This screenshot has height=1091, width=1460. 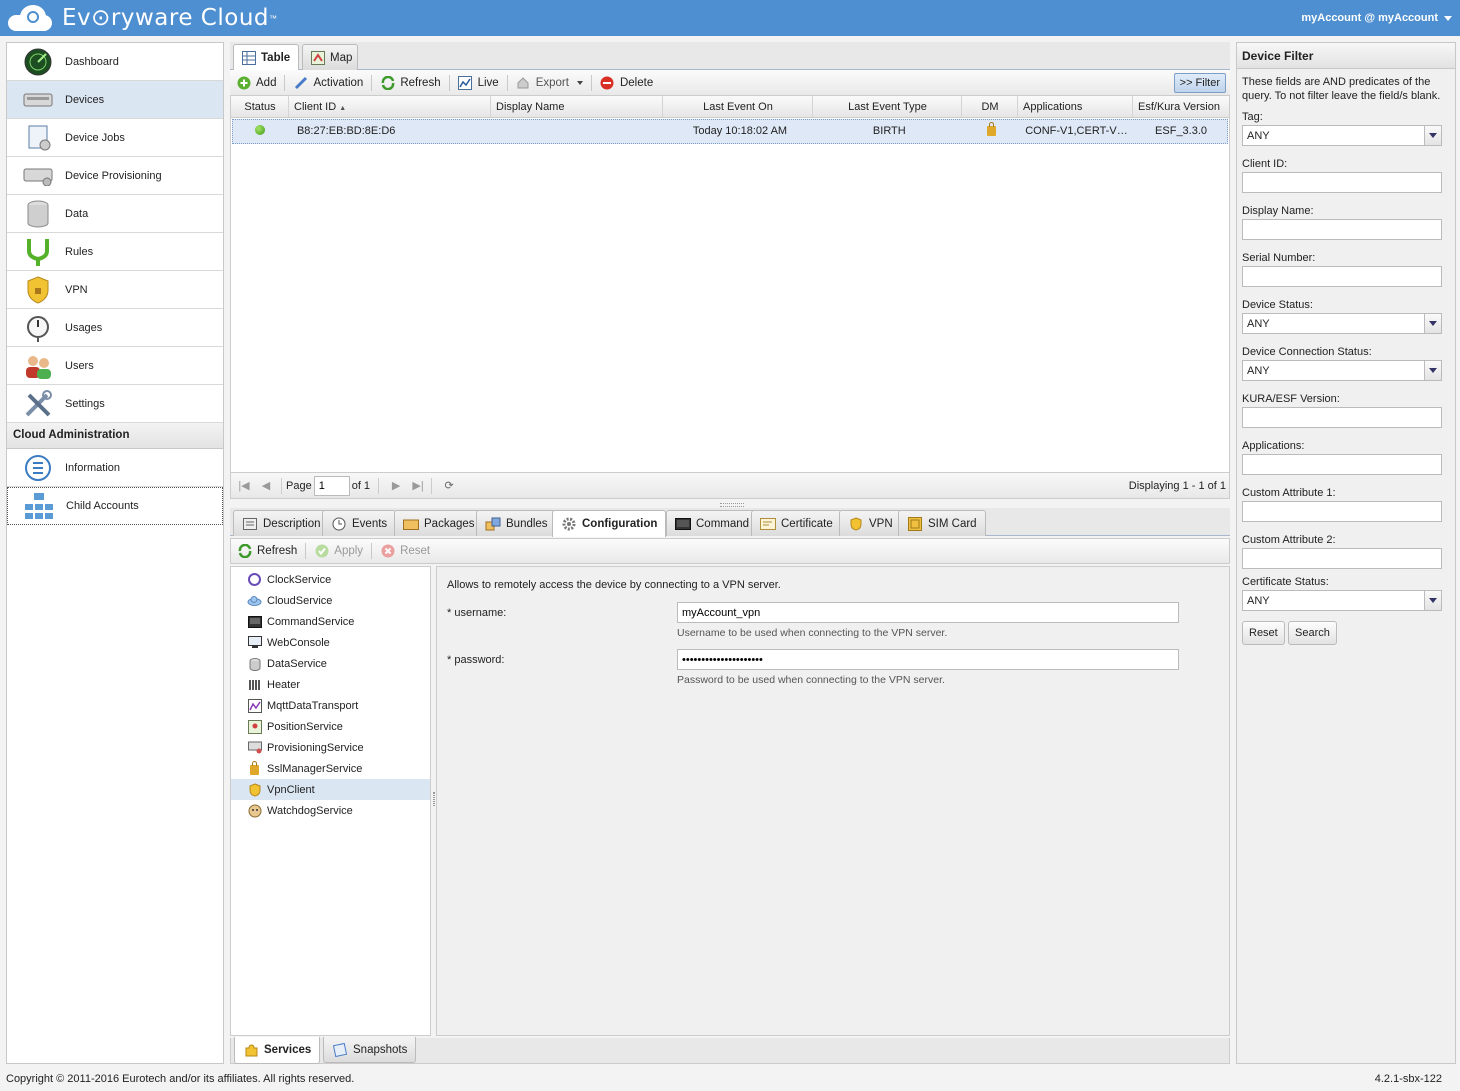 What do you see at coordinates (330, 705) in the screenshot?
I see `service-mqttdatatransport: MqttDataTransport` at bounding box center [330, 705].